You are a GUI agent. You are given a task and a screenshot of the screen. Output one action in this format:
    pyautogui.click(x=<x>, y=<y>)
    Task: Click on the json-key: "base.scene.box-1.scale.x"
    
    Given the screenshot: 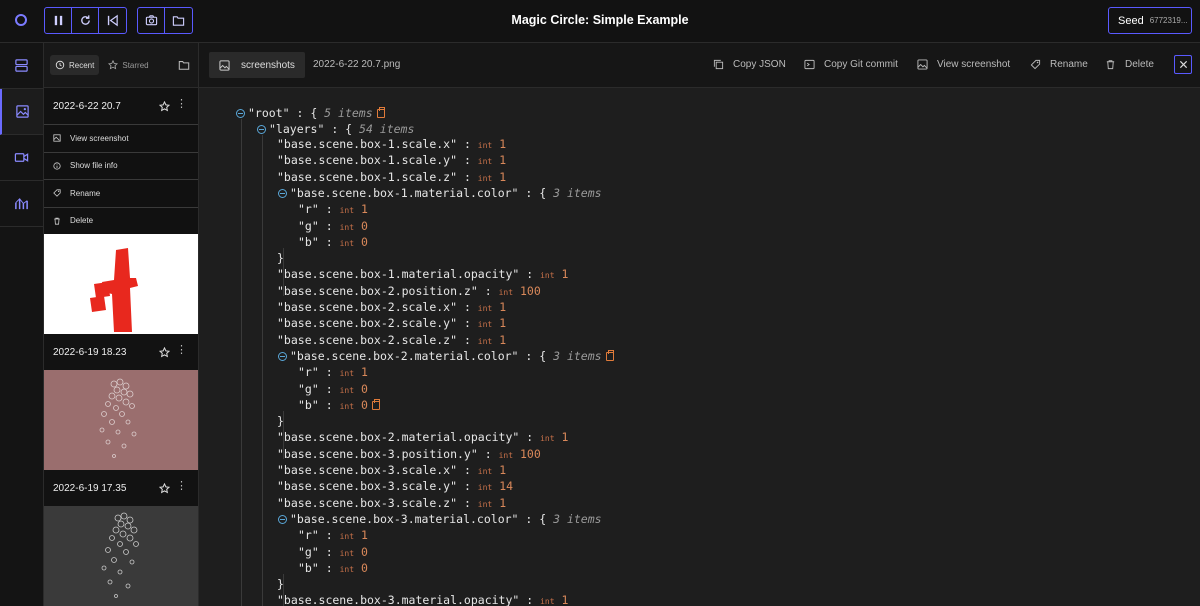 What is the action you would take?
    pyautogui.click(x=367, y=144)
    